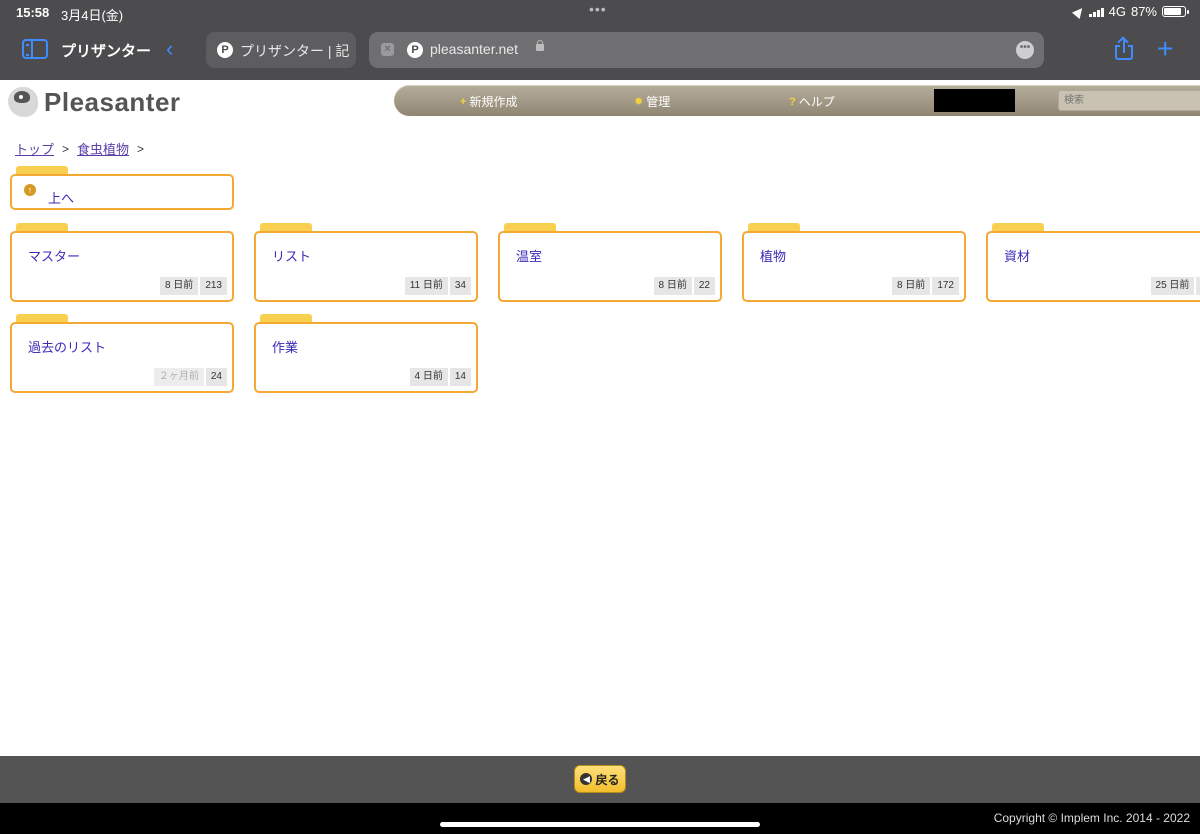 The width and height of the screenshot is (1200, 834). I want to click on nav-label: 新規作成, so click(493, 102).